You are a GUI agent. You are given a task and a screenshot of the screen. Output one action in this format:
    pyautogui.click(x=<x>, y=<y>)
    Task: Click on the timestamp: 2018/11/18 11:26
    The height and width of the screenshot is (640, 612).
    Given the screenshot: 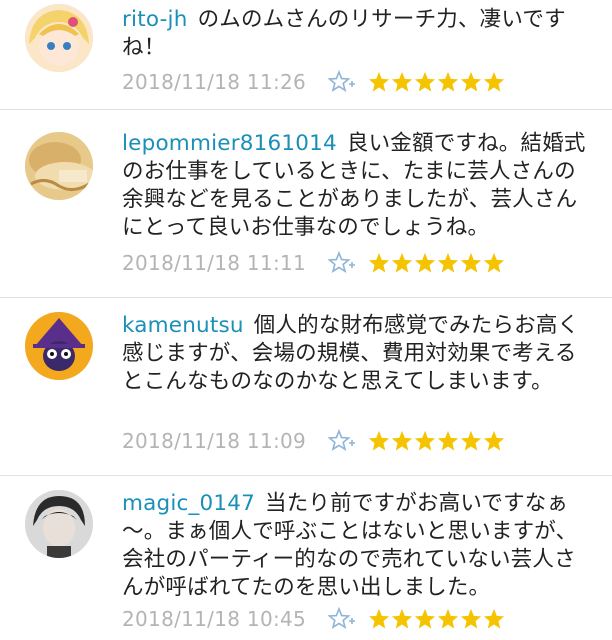 What is the action you would take?
    pyautogui.click(x=214, y=82)
    